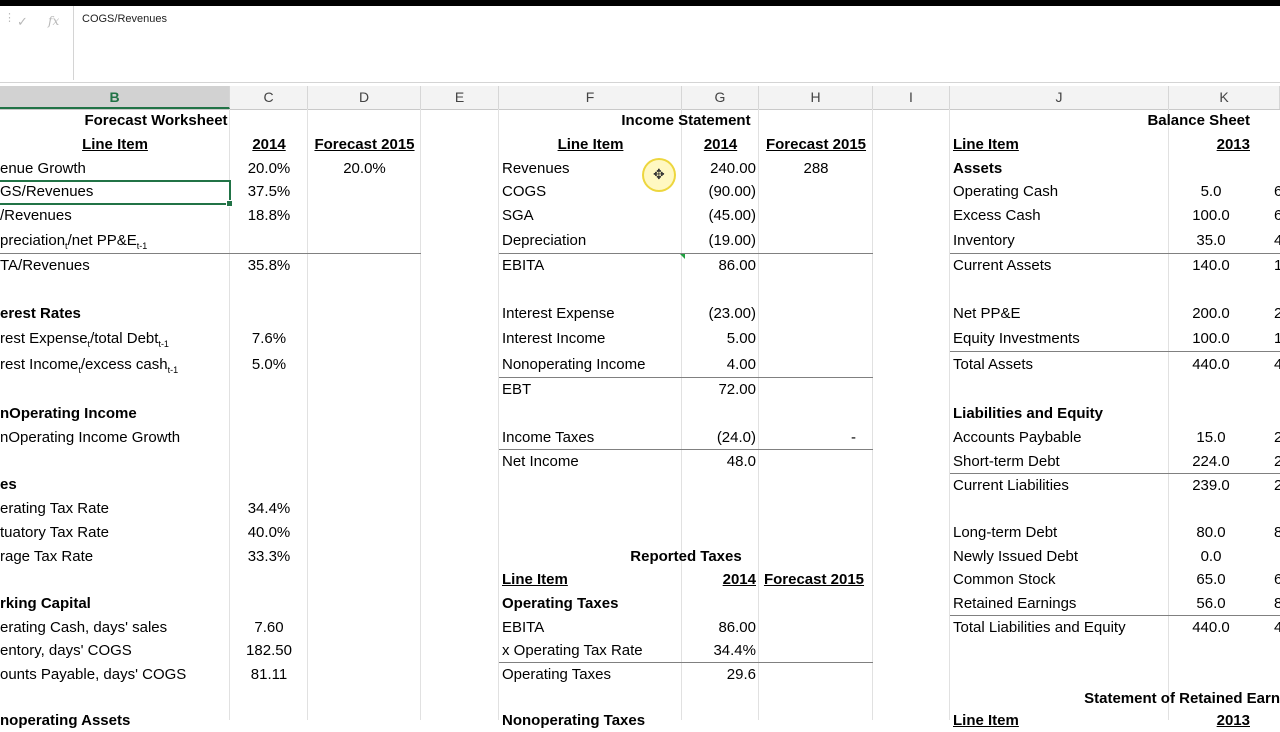 The width and height of the screenshot is (1280, 732). What do you see at coordinates (269, 215) in the screenshot?
I see `forecast-sga-revenues-2014: 18.8%` at bounding box center [269, 215].